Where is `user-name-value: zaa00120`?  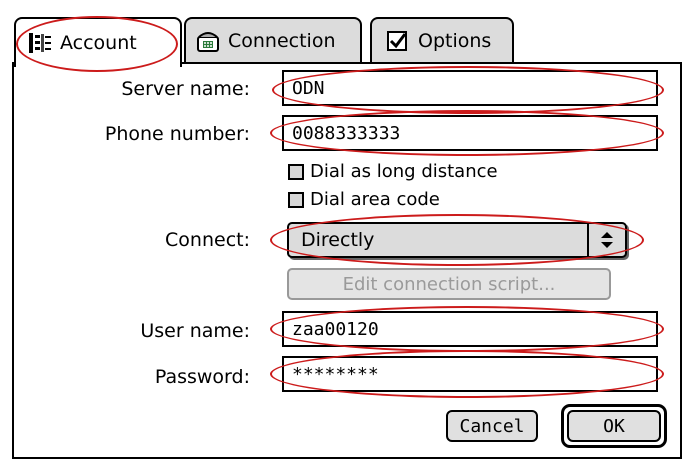
user-name-value: zaa00120 is located at coordinates (335, 329).